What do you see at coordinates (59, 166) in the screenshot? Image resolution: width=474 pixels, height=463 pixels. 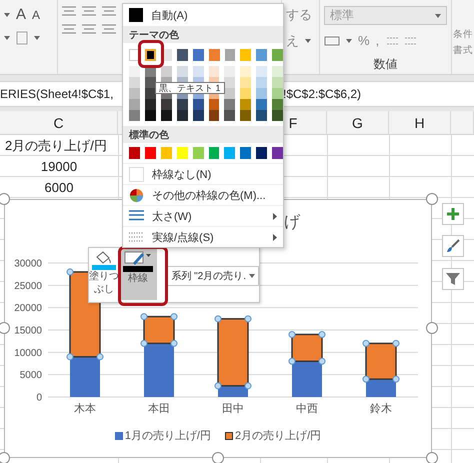 I see `table-cell: 19000` at bounding box center [59, 166].